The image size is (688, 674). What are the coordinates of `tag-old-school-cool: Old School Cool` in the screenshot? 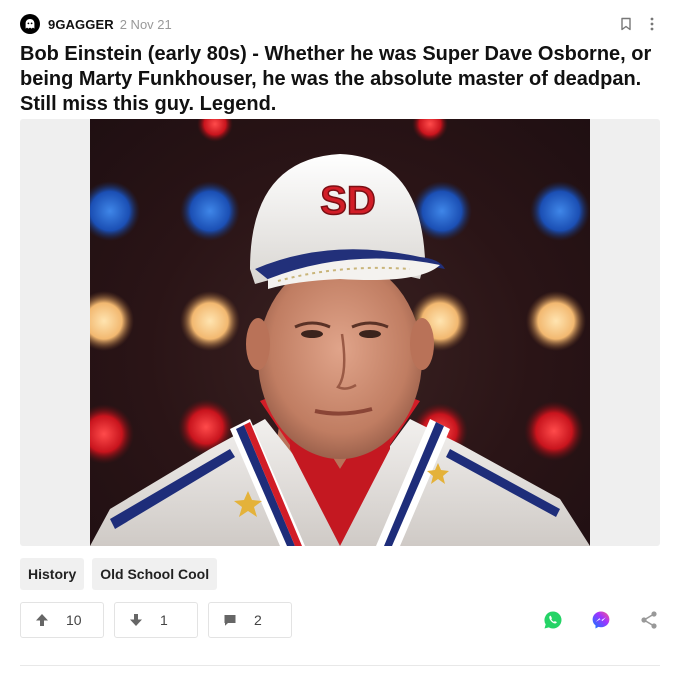 It's located at (155, 574).